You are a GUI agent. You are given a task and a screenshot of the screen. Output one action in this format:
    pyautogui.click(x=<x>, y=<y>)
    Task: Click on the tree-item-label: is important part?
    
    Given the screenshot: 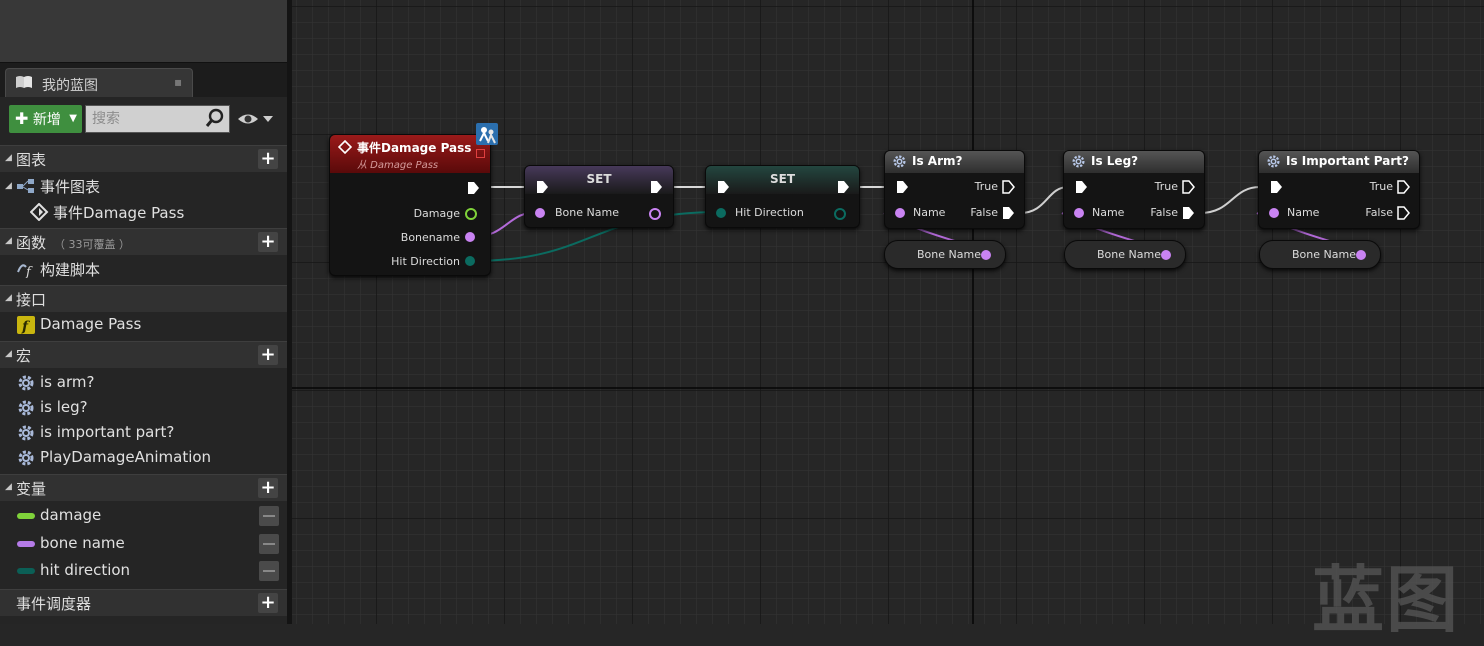 What is the action you would take?
    pyautogui.click(x=107, y=432)
    